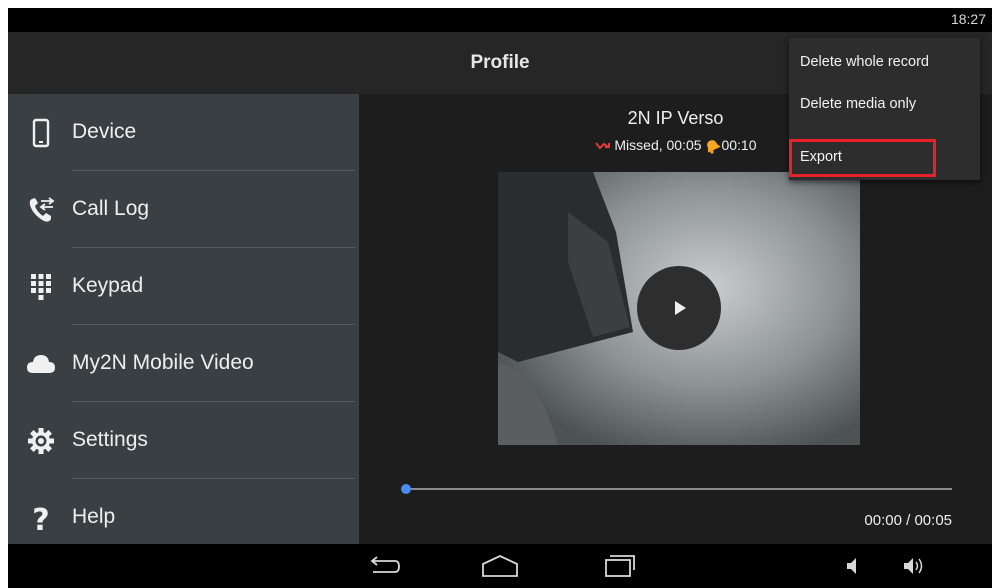 The height and width of the screenshot is (588, 992). What do you see at coordinates (858, 104) in the screenshot?
I see `menu-item-label: Delete media only` at bounding box center [858, 104].